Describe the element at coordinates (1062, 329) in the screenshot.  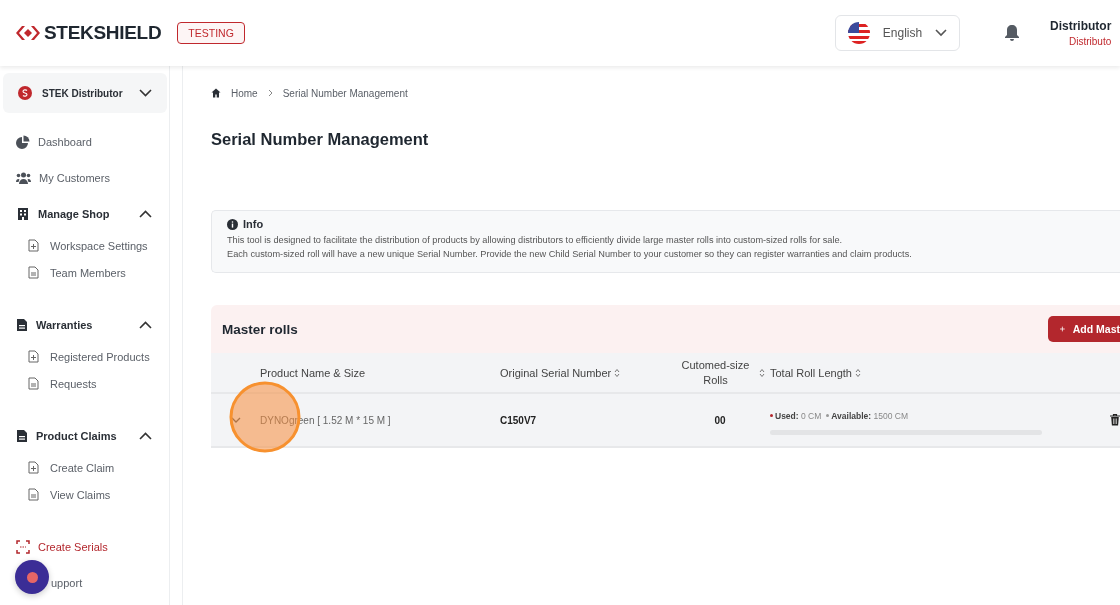
I see `plus-icon` at that location.